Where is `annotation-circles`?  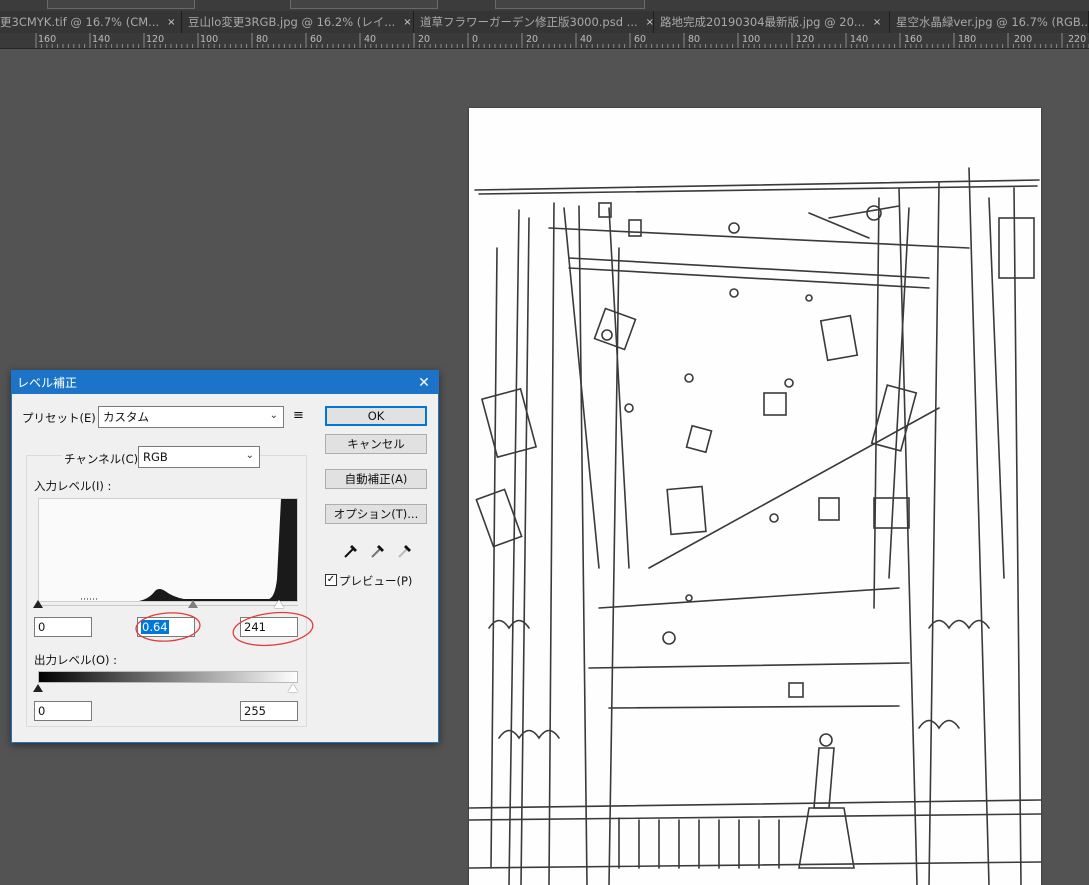 annotation-circles is located at coordinates (224, 629).